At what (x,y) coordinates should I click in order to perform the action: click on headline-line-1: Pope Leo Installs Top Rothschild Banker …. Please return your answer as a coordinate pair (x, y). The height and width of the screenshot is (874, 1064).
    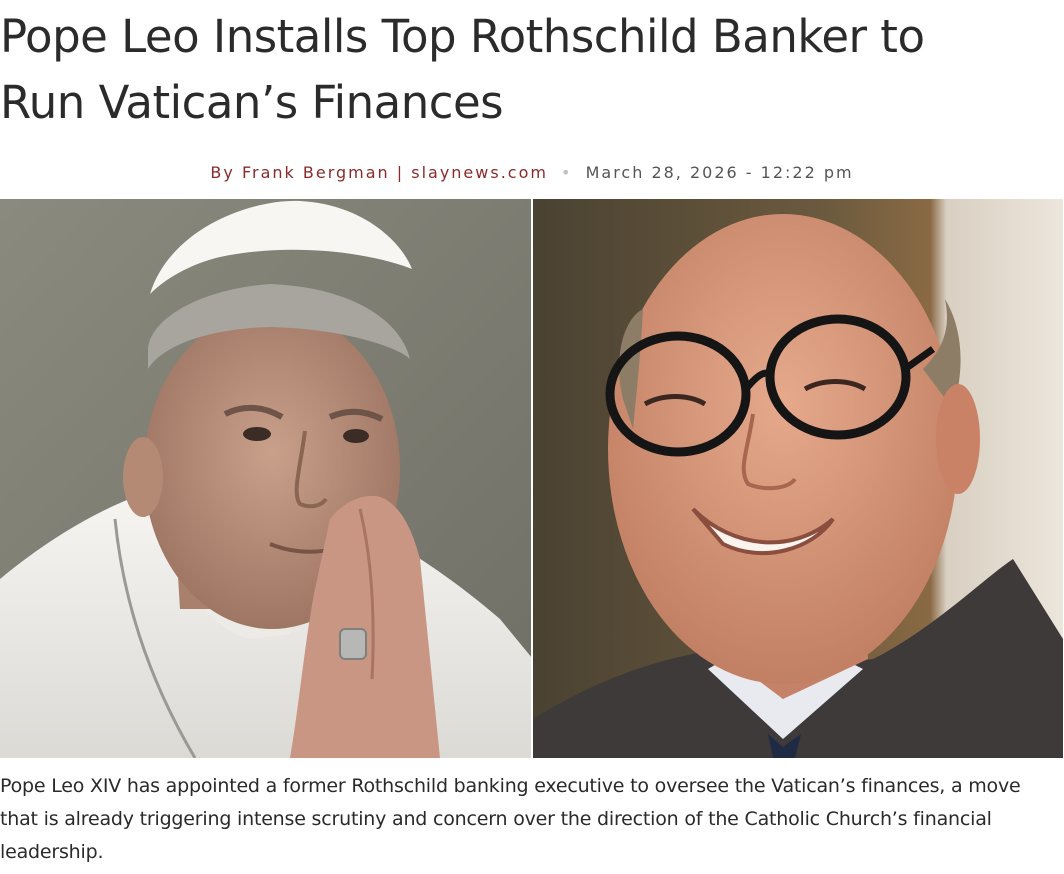
    Looking at the image, I should click on (462, 36).